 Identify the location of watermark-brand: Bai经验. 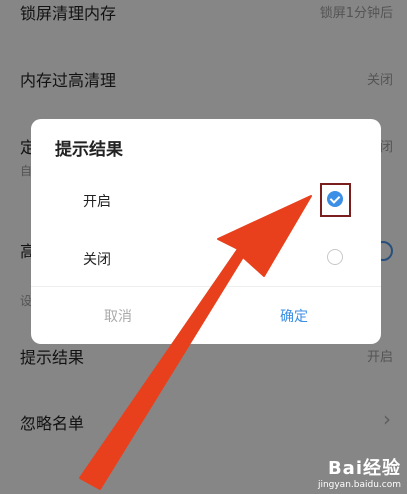
(364, 468).